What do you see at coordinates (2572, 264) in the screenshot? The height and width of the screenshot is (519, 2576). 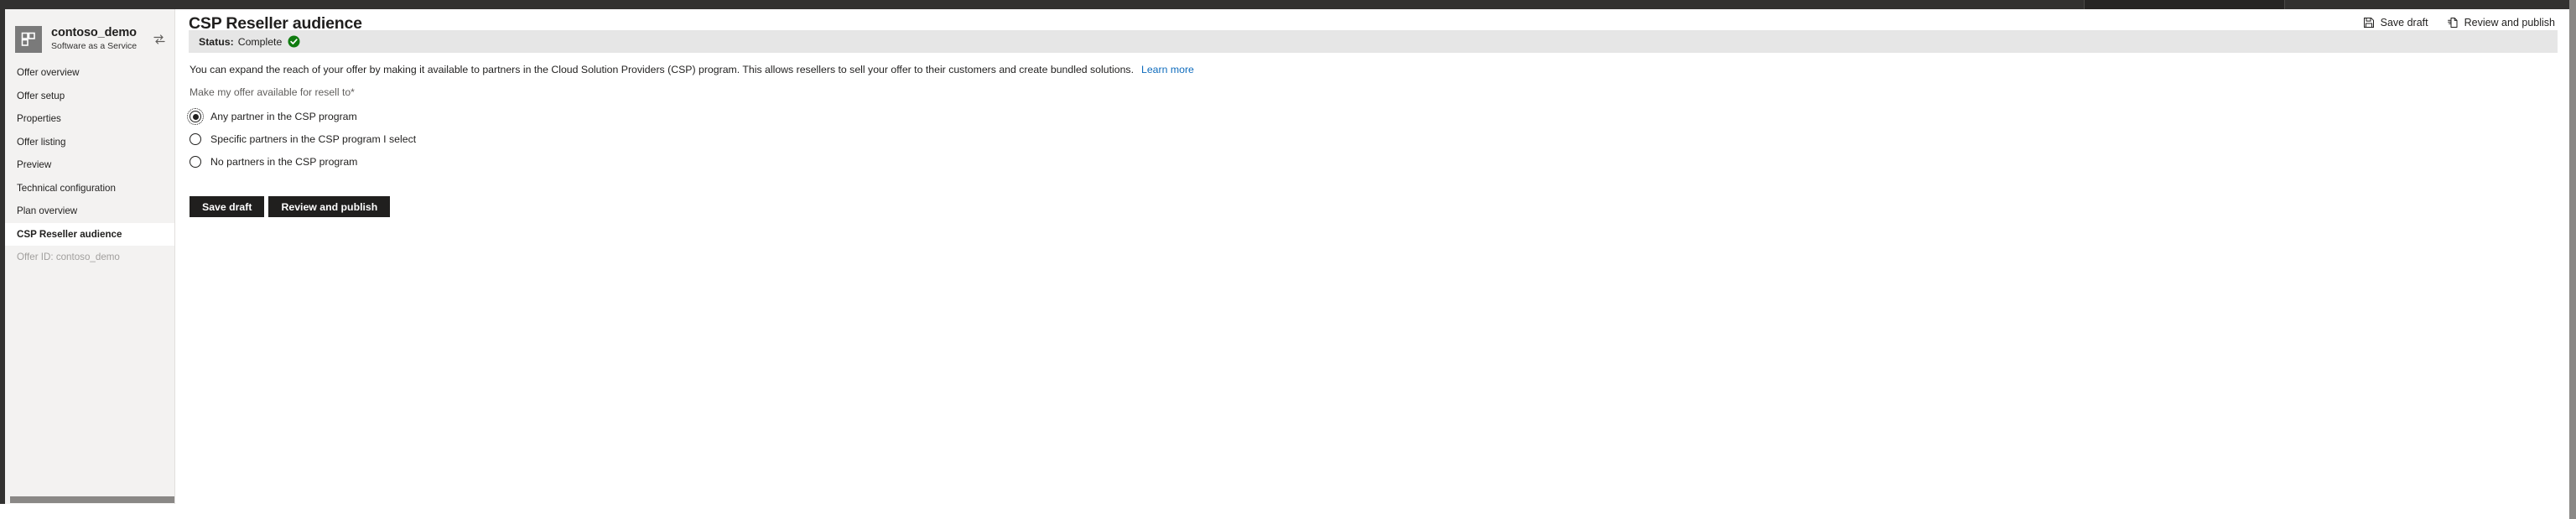 I see `page-vertical-scrollbar` at bounding box center [2572, 264].